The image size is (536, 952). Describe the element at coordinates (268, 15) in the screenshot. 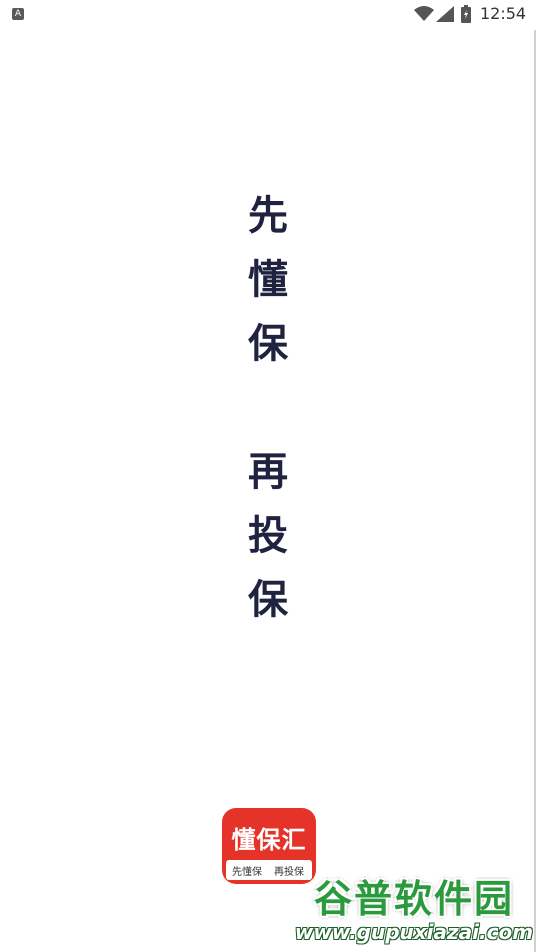

I see `status-bar: A 12:54` at that location.